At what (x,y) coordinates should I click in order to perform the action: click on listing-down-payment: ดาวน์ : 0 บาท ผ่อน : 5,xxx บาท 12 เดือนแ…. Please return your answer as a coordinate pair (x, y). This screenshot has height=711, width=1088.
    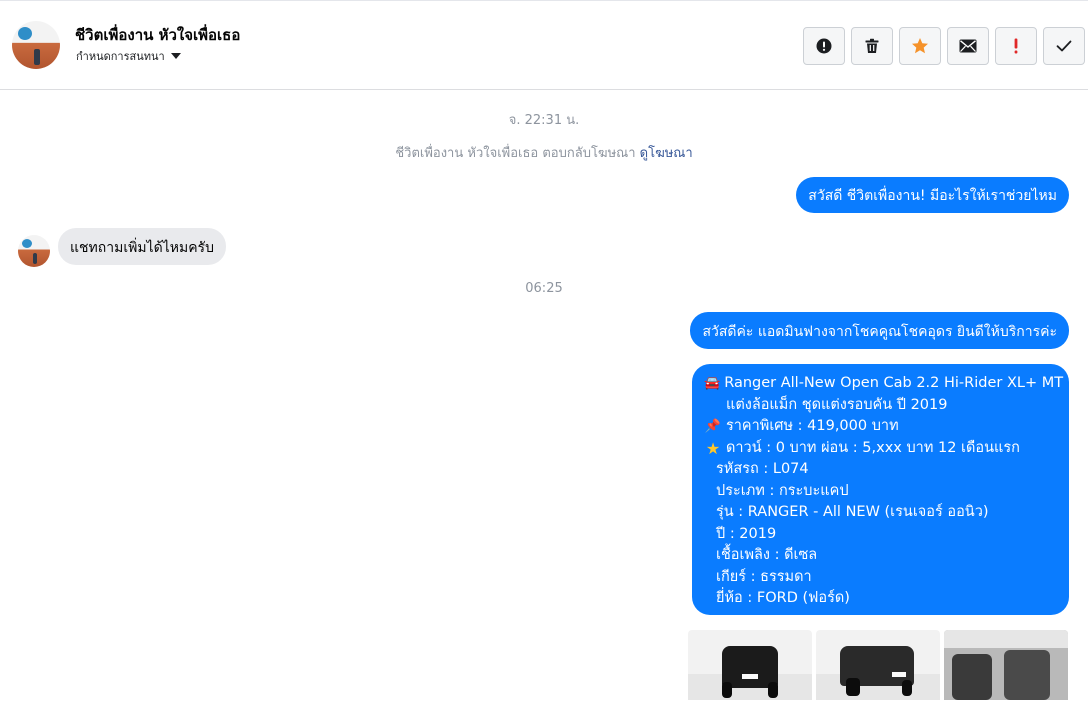
    Looking at the image, I should click on (873, 447).